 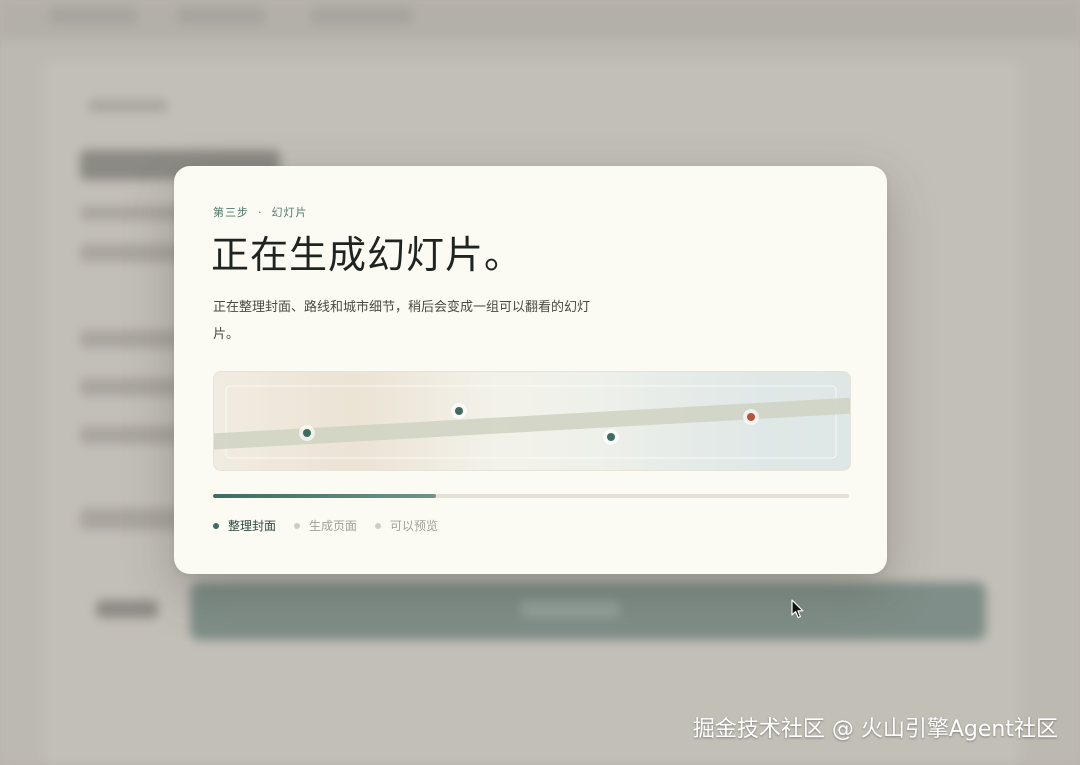 I want to click on stage-label: 可以预览, so click(x=414, y=526).